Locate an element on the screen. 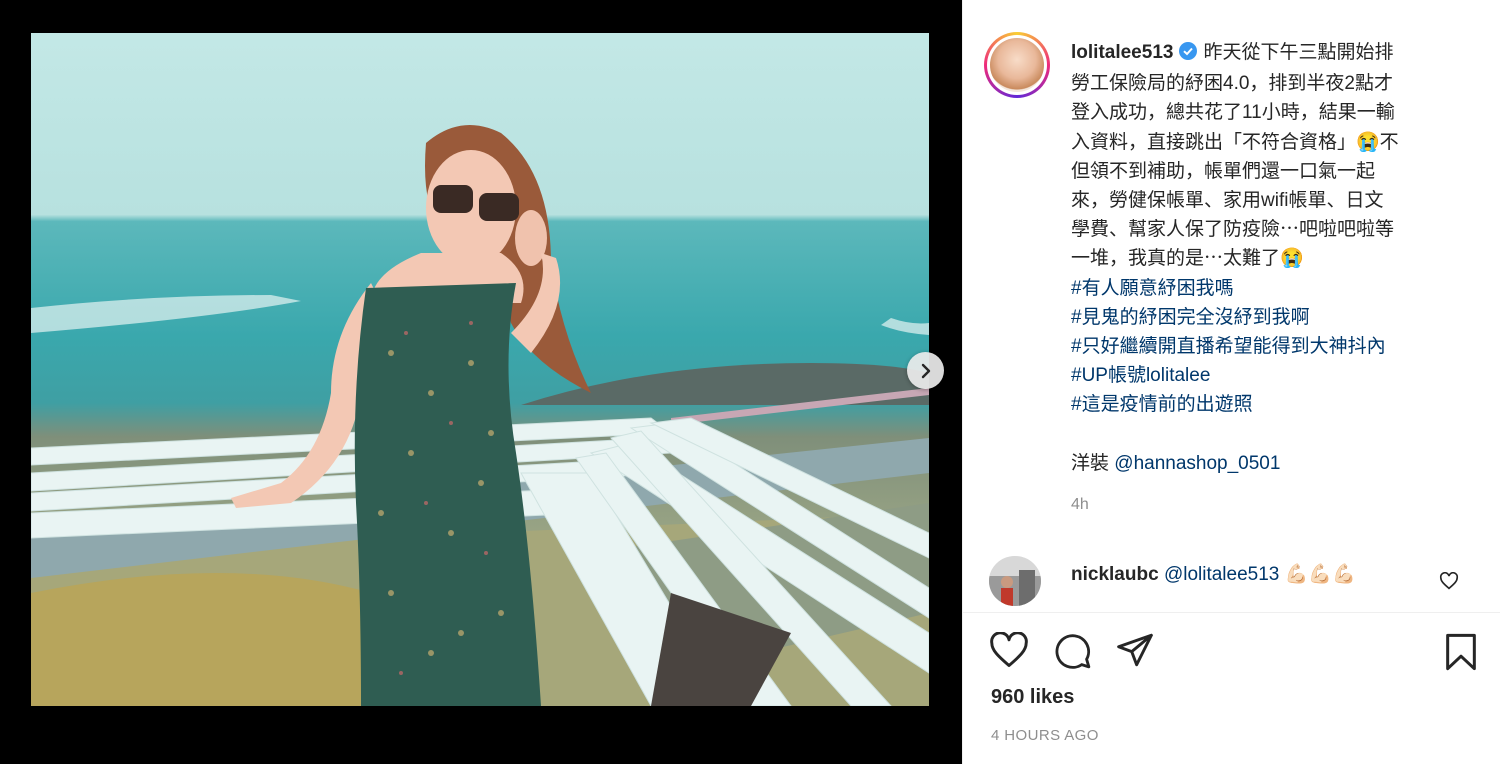  heart-icon is located at coordinates (1009, 649).